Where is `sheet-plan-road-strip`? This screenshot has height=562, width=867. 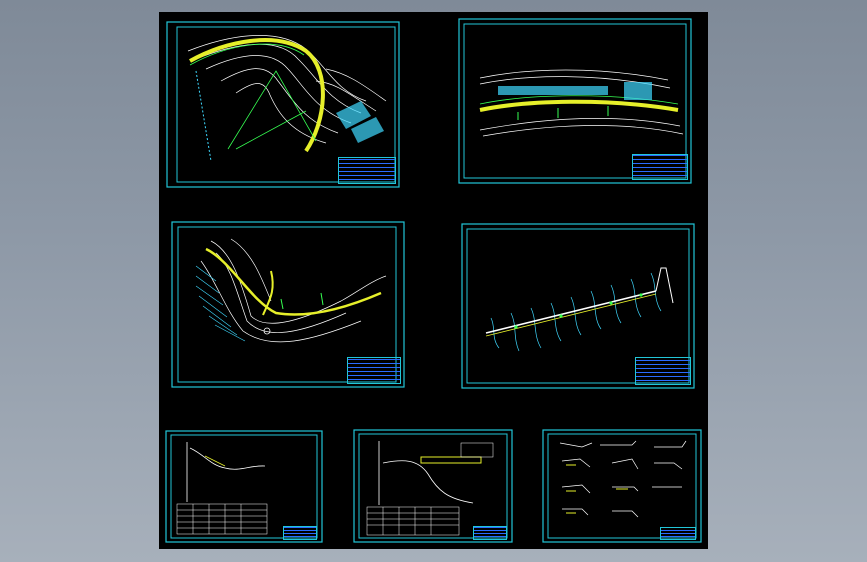 sheet-plan-road-strip is located at coordinates (575, 101).